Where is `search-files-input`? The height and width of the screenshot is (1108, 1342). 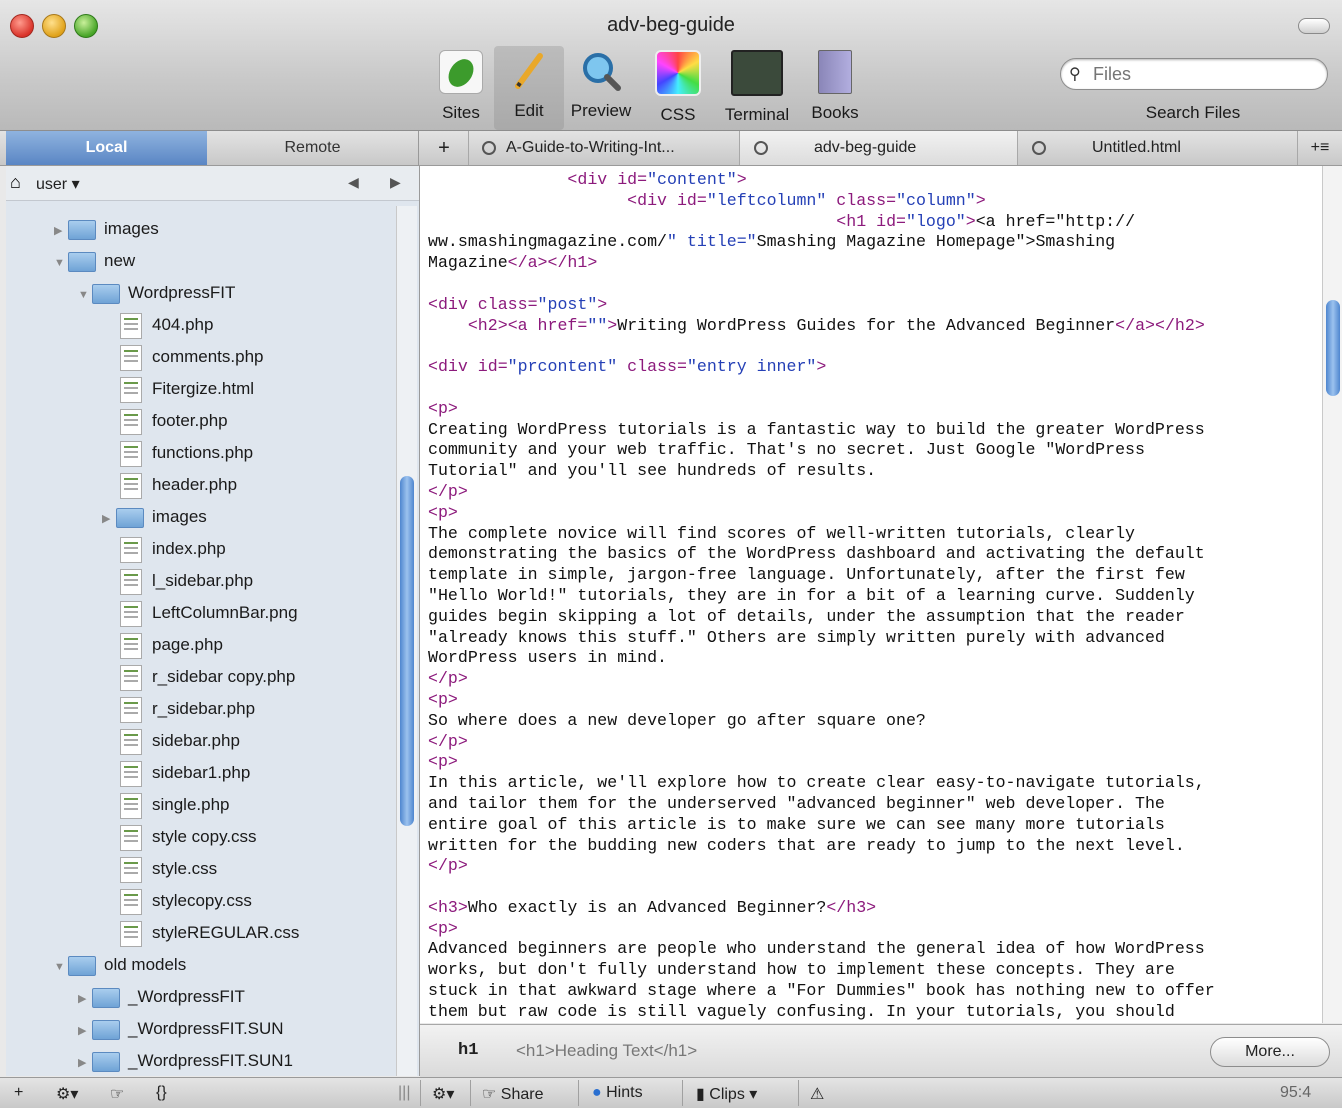
search-files-input is located at coordinates (1203, 74).